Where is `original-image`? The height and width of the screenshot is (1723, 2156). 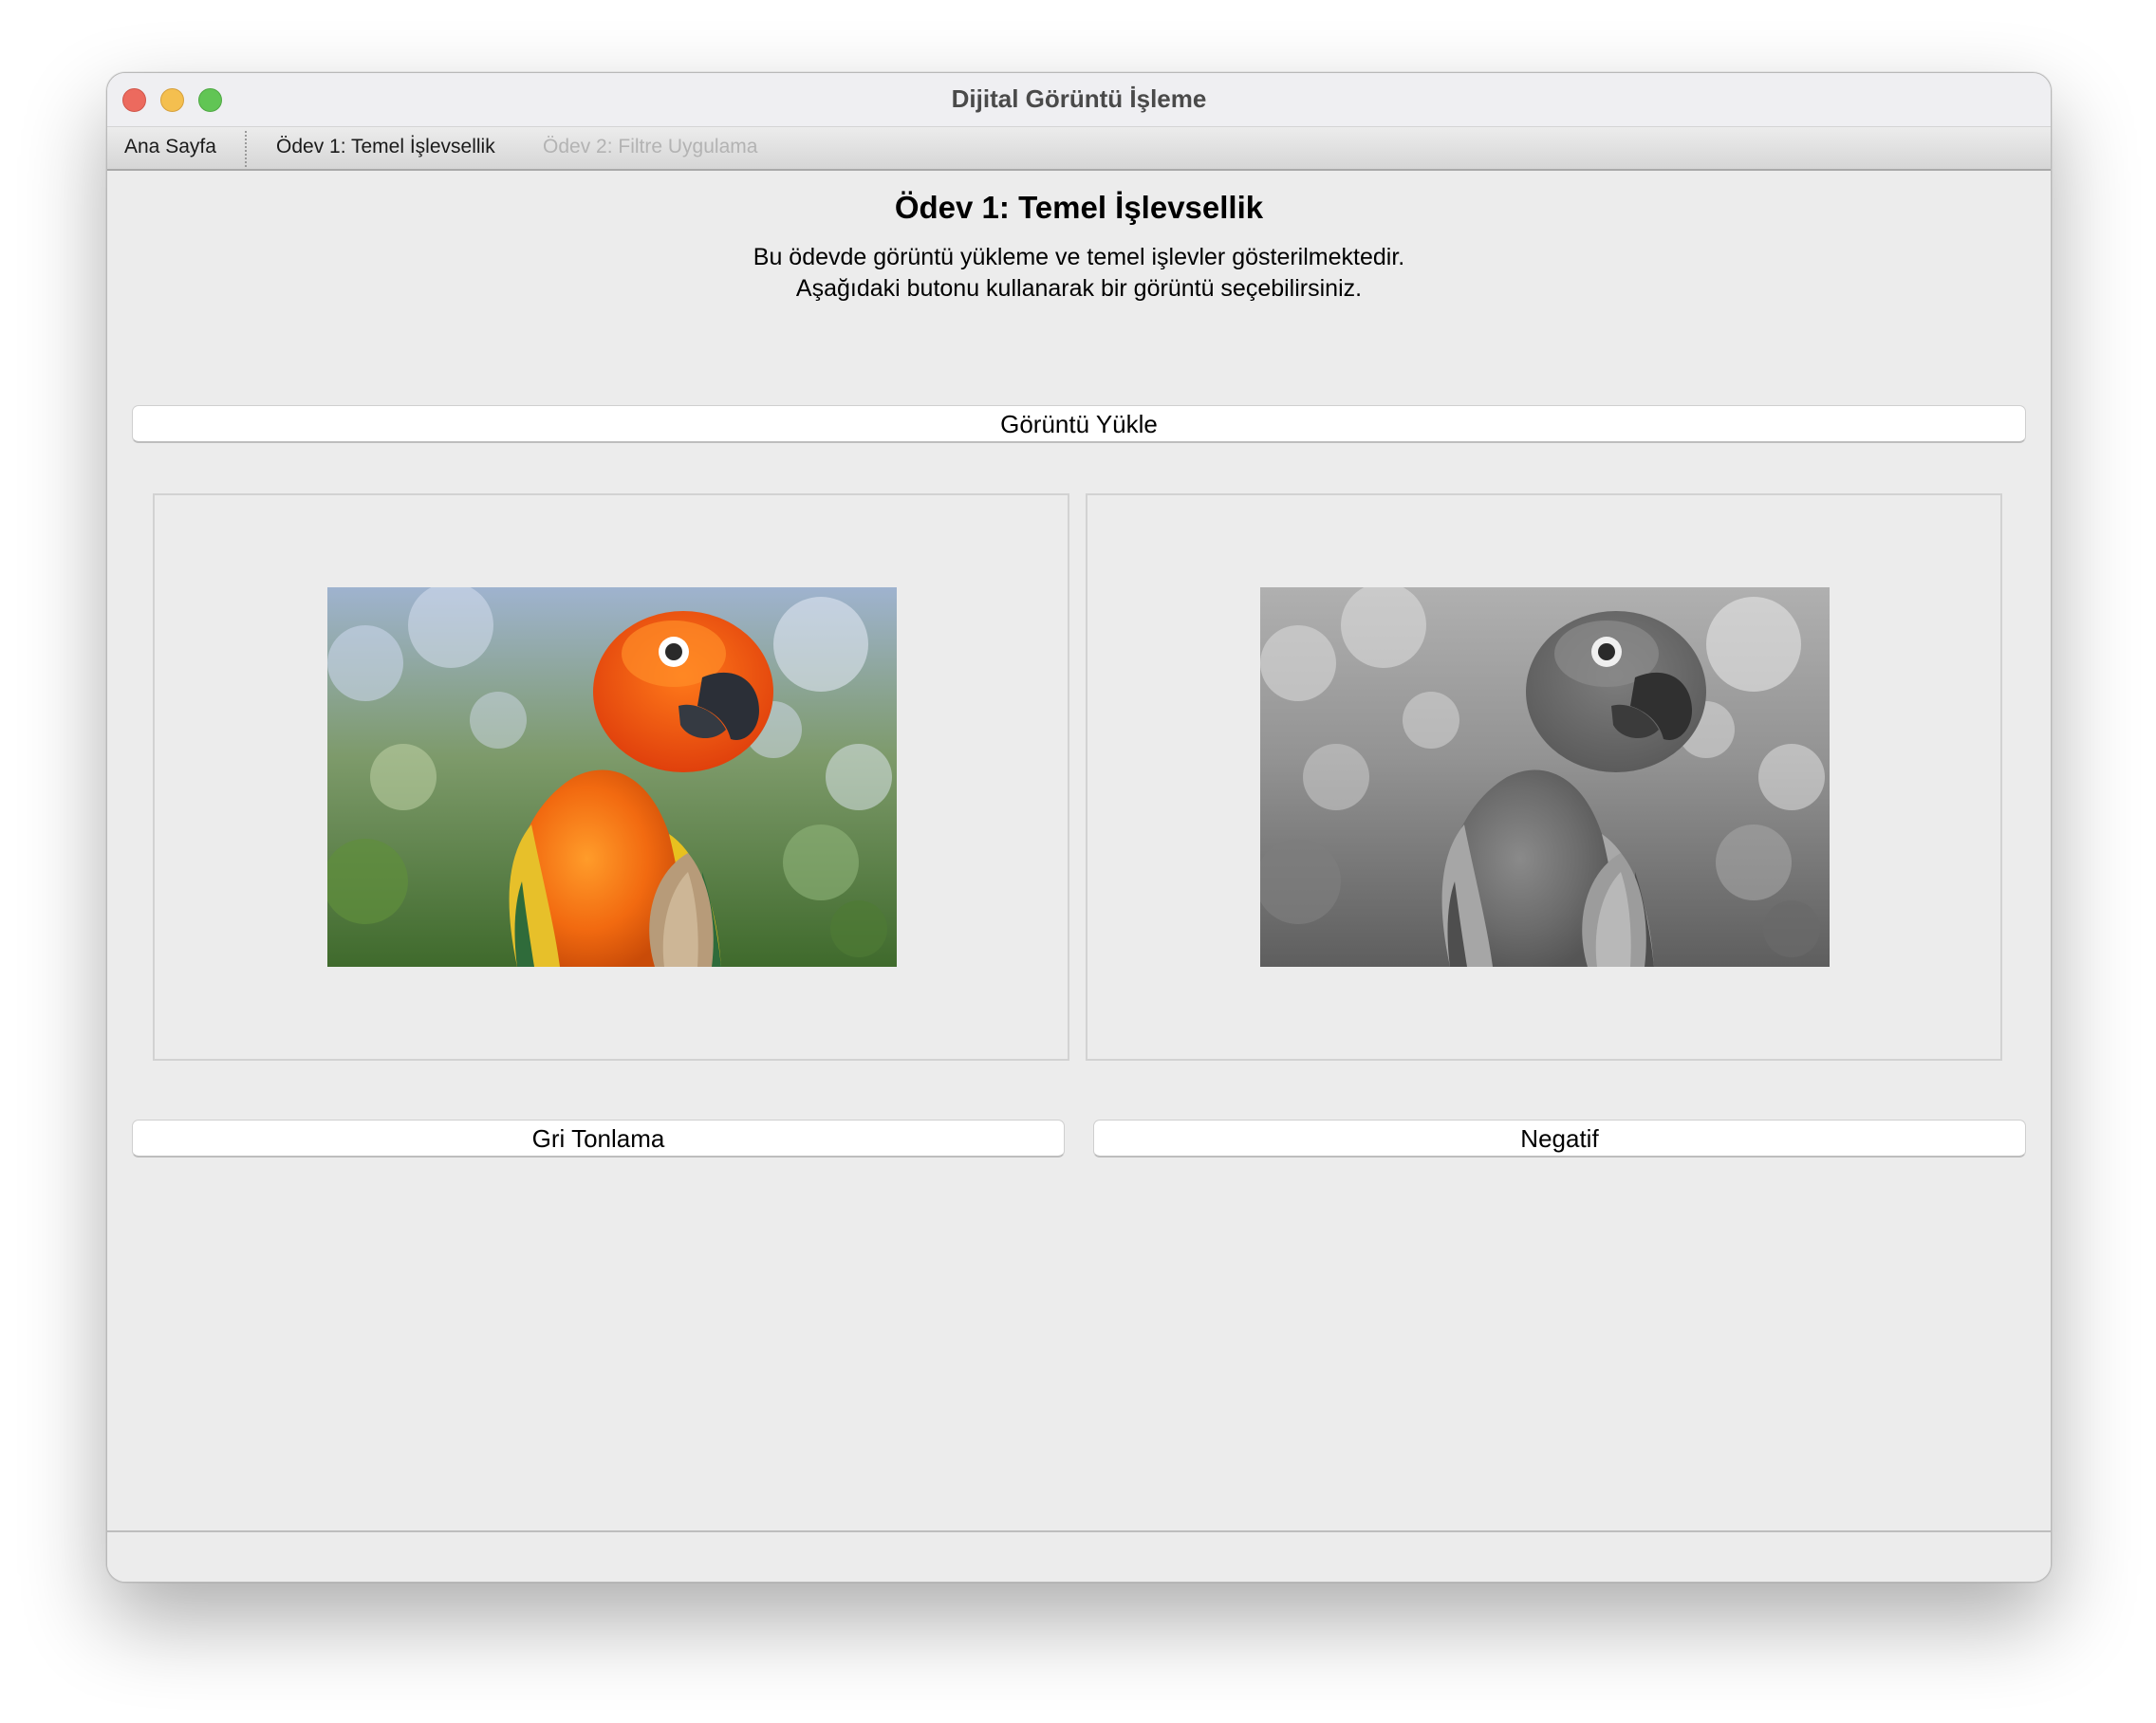
original-image is located at coordinates (612, 777).